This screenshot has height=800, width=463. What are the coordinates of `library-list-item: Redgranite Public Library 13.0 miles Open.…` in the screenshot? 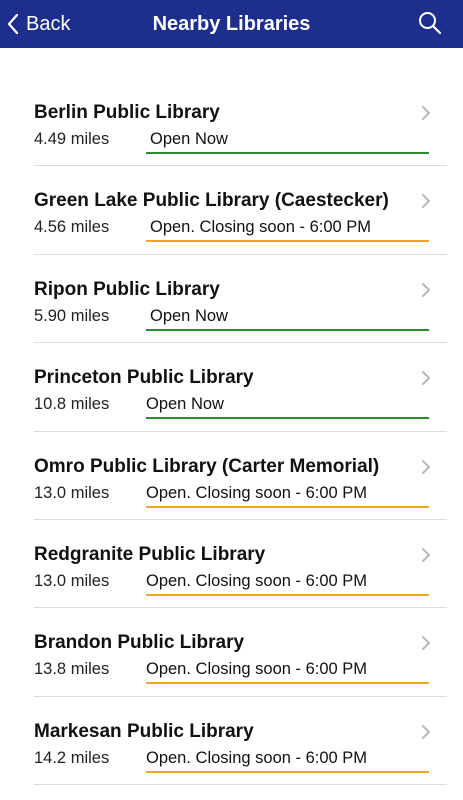 It's located at (231, 564).